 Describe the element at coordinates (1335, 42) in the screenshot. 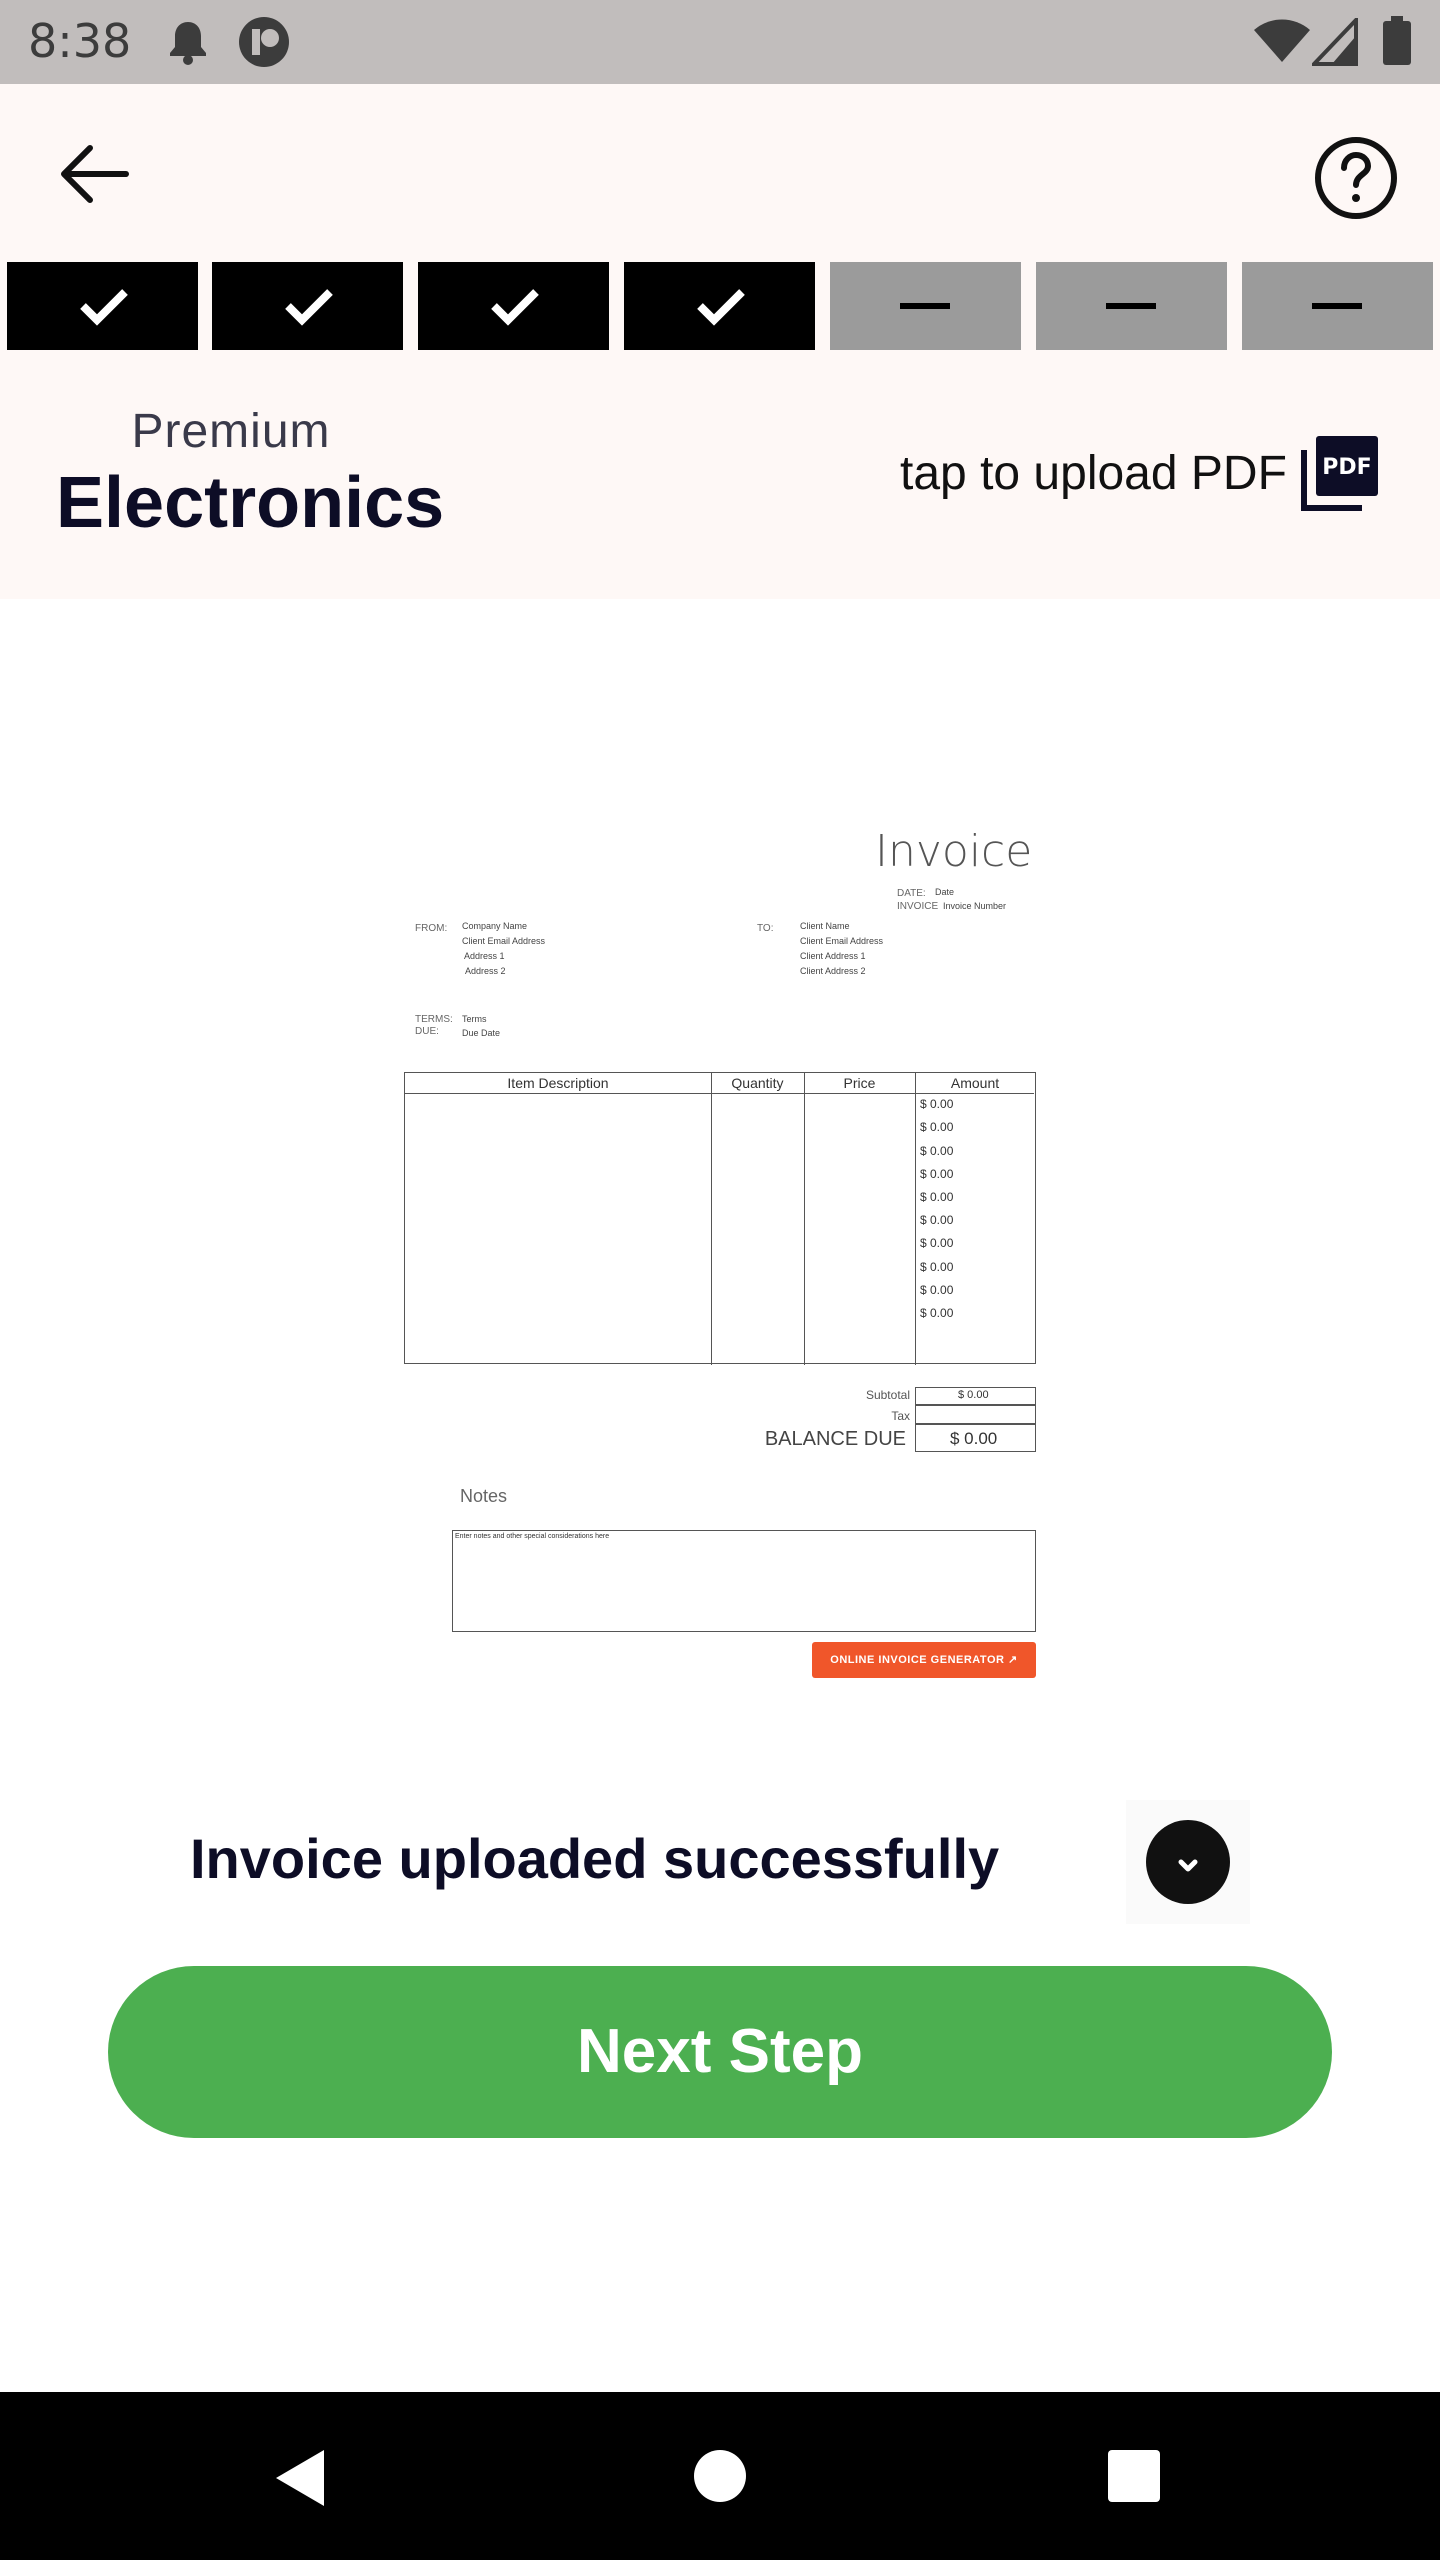

I see `signal-icon` at that location.